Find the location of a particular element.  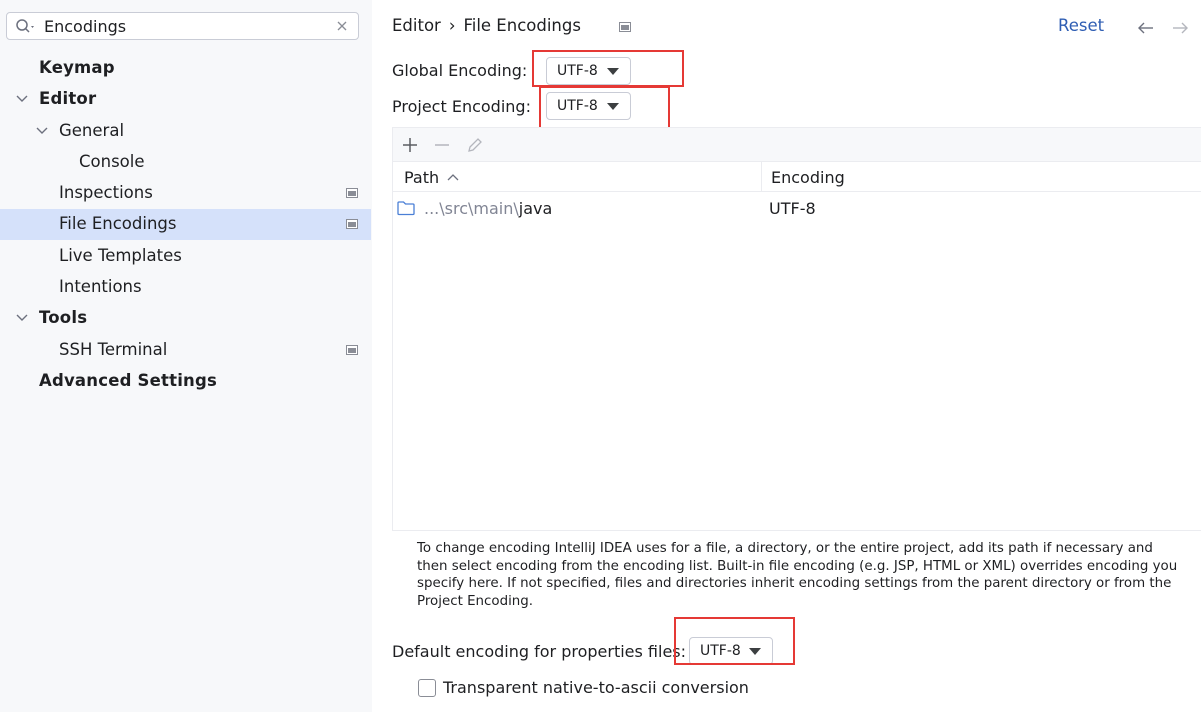

tree-item-advanced-settings: Advanced Settings is located at coordinates (185, 381).